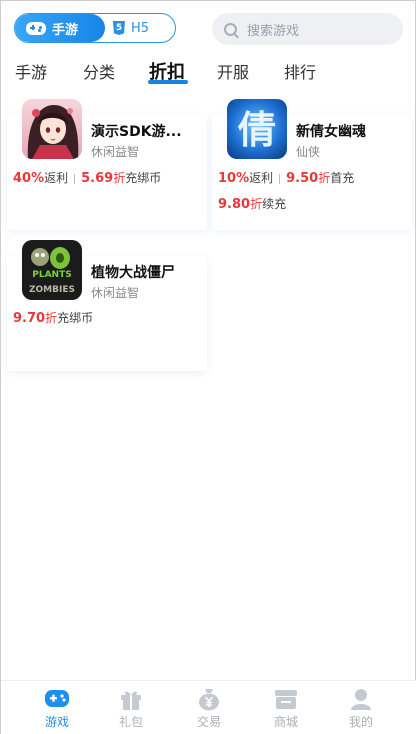 The image size is (416, 734). What do you see at coordinates (307, 29) in the screenshot?
I see `search-input: 搜索游戏` at bounding box center [307, 29].